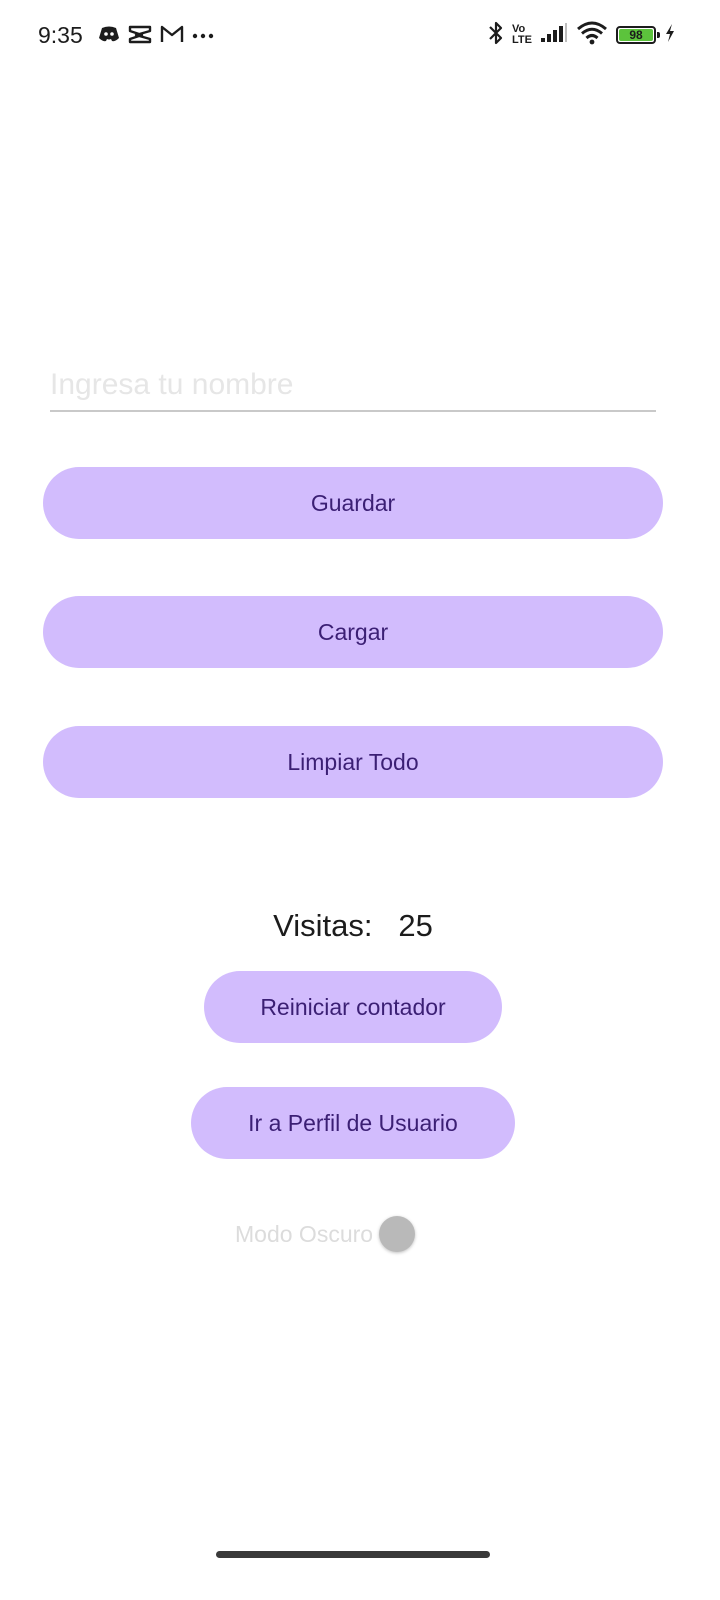 Image resolution: width=720 pixels, height=1600 pixels. I want to click on visit-counter-label: Visitas:, so click(323, 925).